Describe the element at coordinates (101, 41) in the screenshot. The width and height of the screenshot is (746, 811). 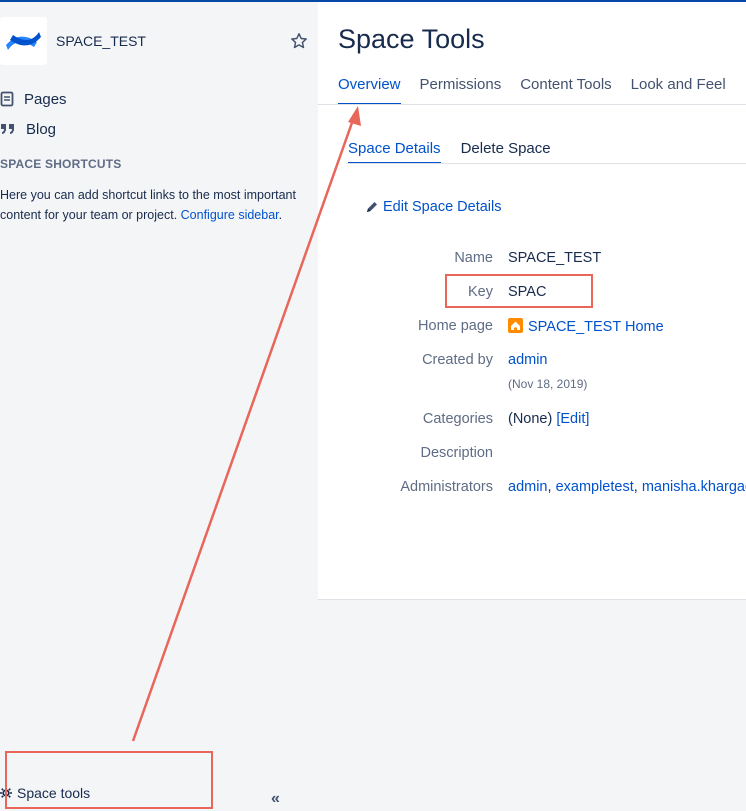
I see `space-name: SPACE_TEST` at that location.